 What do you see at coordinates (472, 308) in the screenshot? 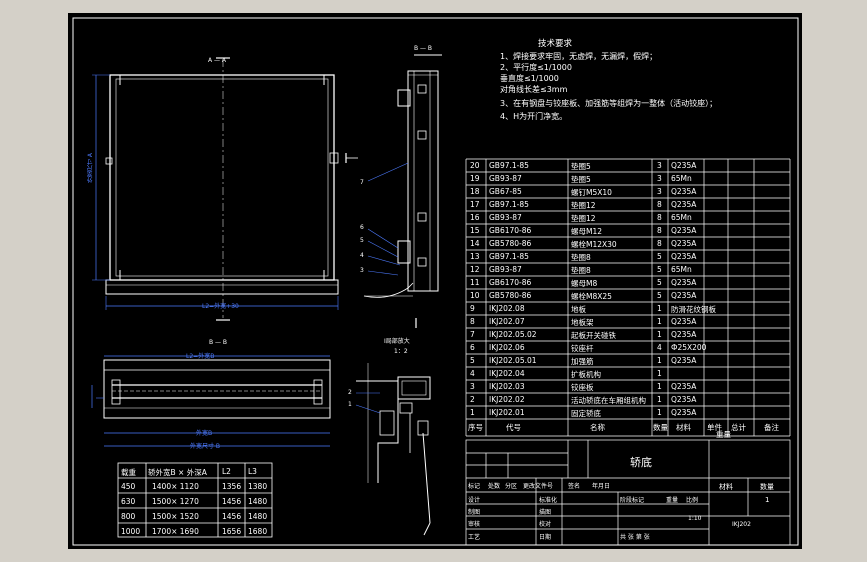
I see `parts-cell-no: 9` at bounding box center [472, 308].